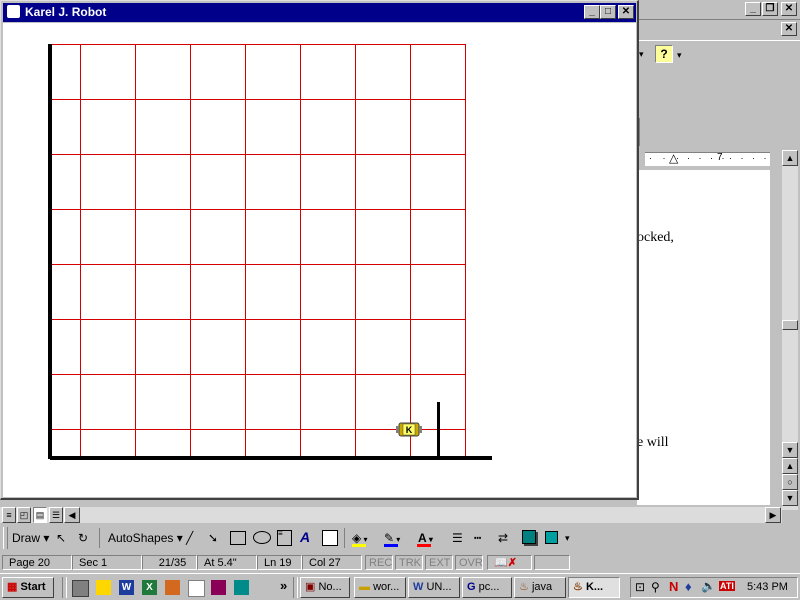 The image size is (800, 600). Describe the element at coordinates (790, 466) in the screenshot. I see `prev-page-button: ▲` at that location.